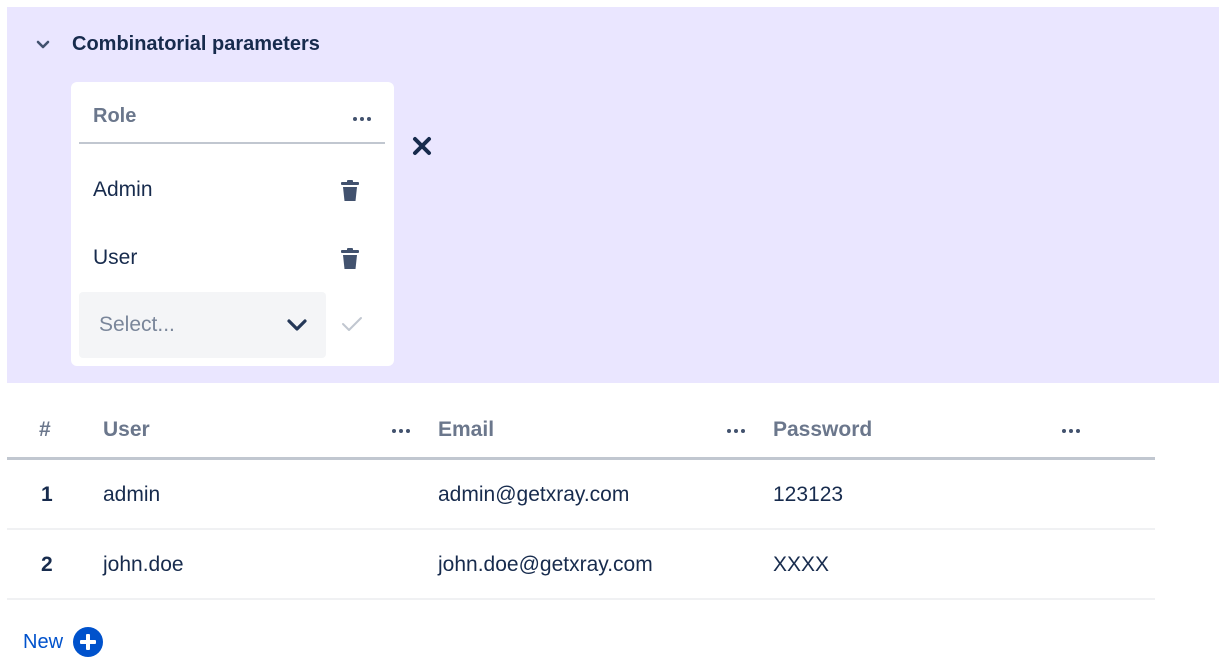 This screenshot has width=1219, height=658. What do you see at coordinates (801, 565) in the screenshot?
I see `cell-password: XXXX` at bounding box center [801, 565].